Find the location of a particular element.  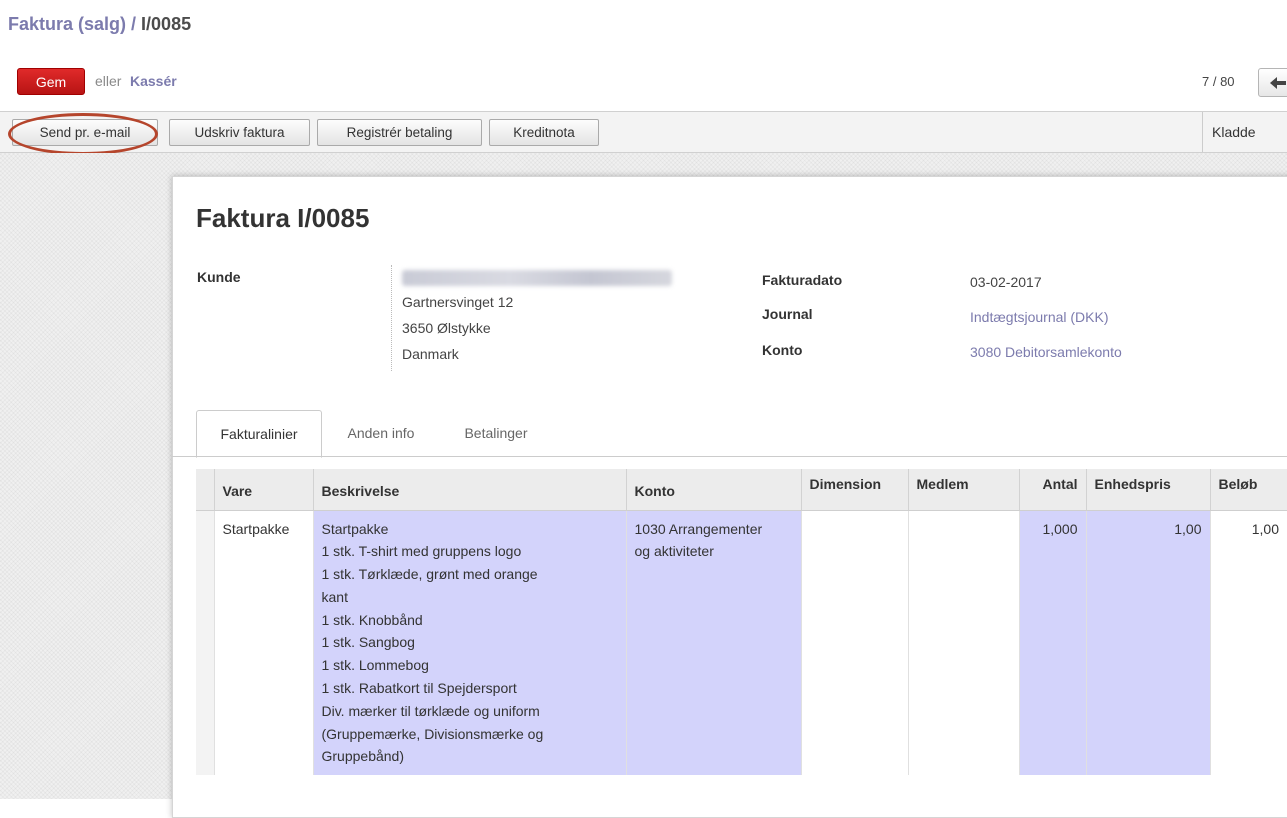

column-header-vare: Vare is located at coordinates (264, 490).